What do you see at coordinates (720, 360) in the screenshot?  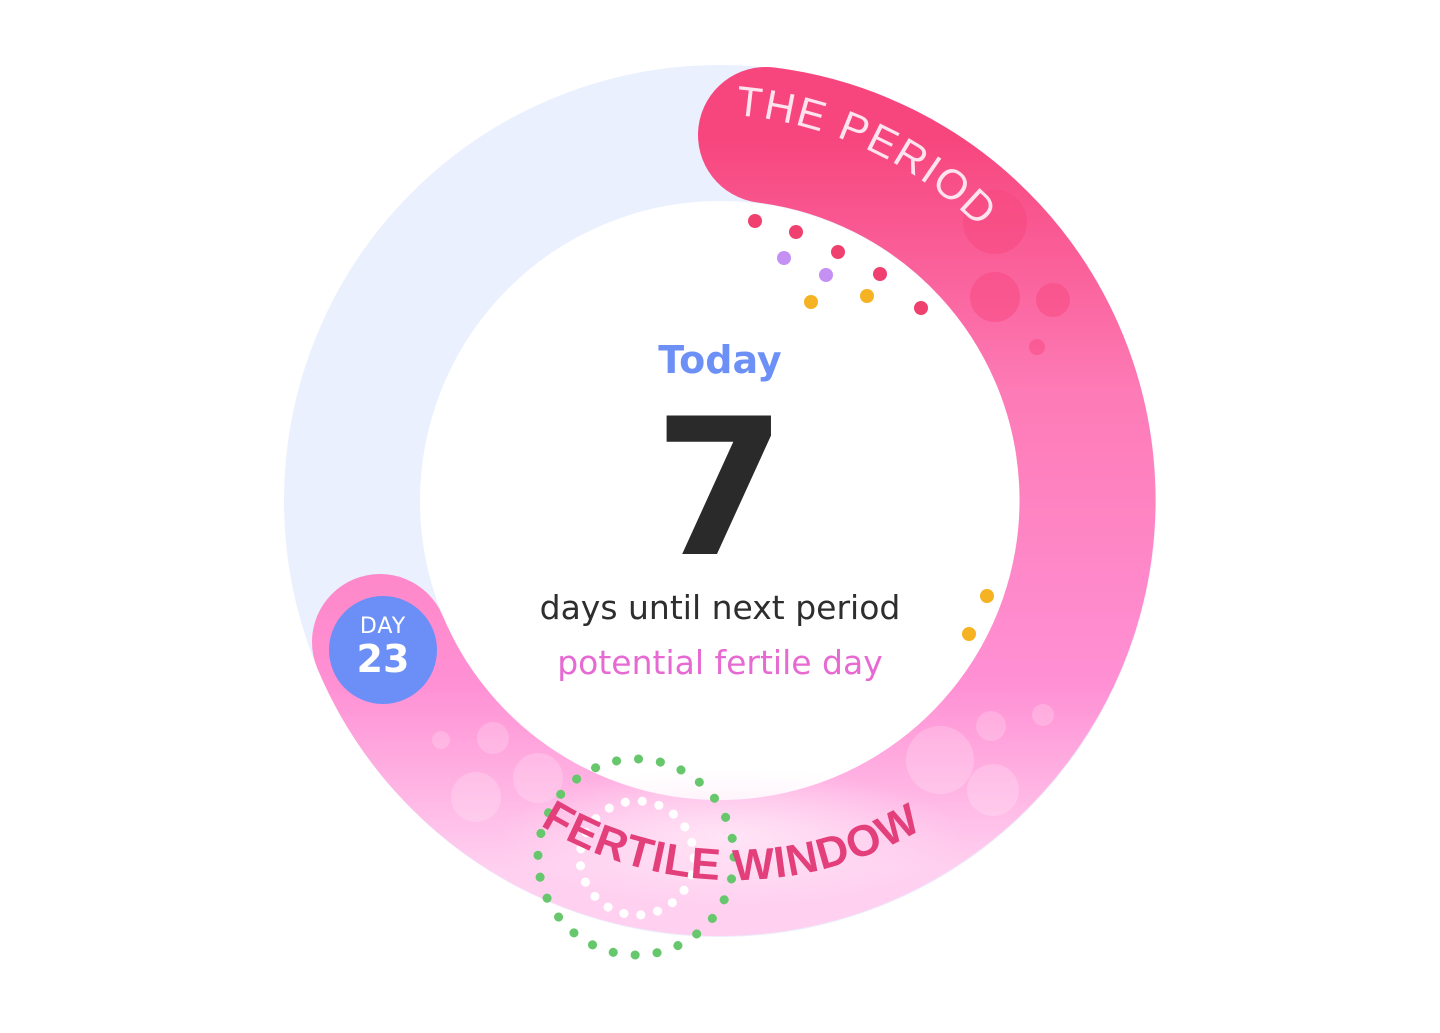 I see `today-label: Today` at bounding box center [720, 360].